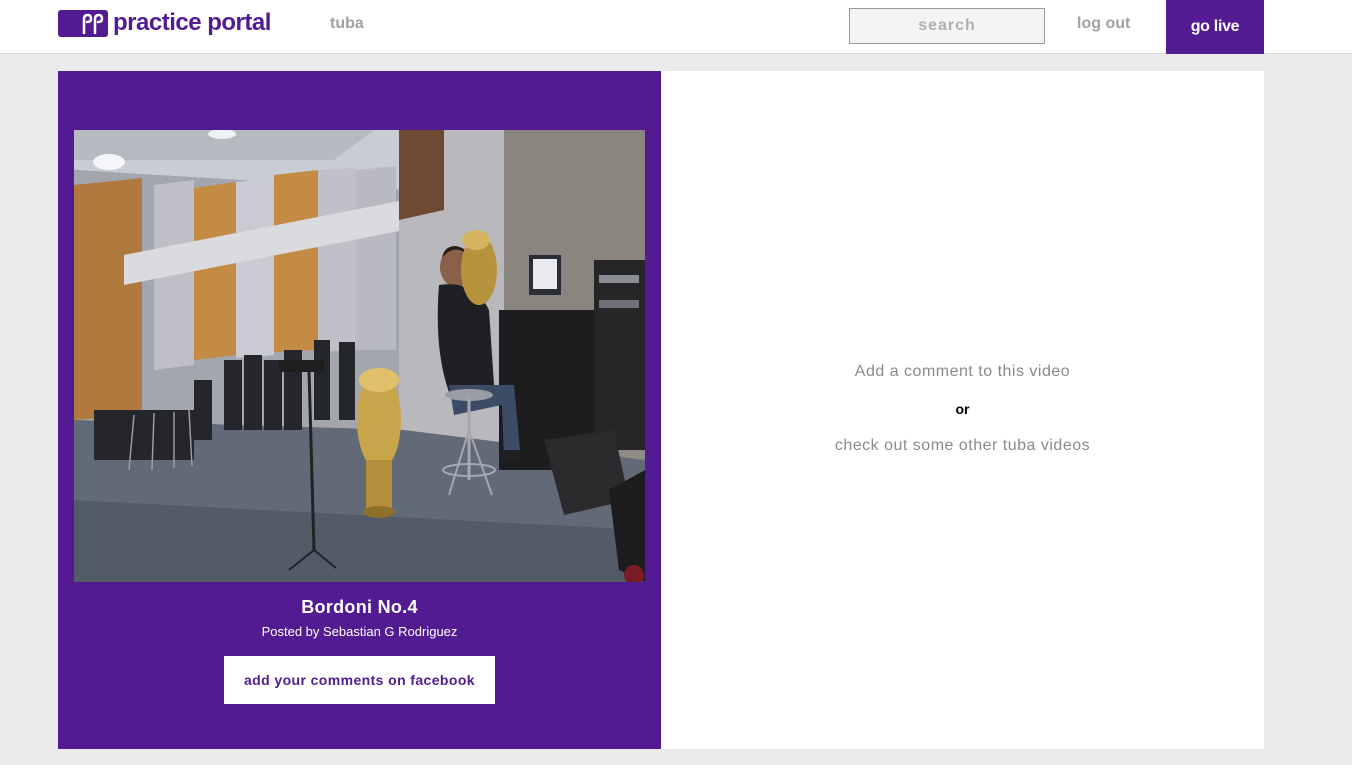  What do you see at coordinates (1103, 24) in the screenshot?
I see `logout-link: log out` at bounding box center [1103, 24].